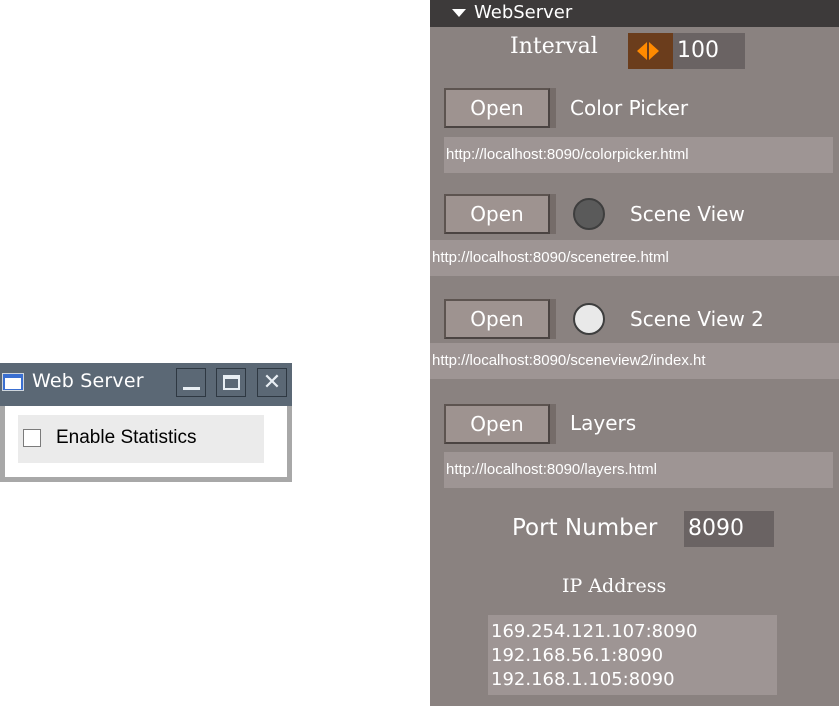 The width and height of the screenshot is (839, 706). Describe the element at coordinates (697, 319) in the screenshot. I see `scene-view-2-label: Scene View 2` at that location.